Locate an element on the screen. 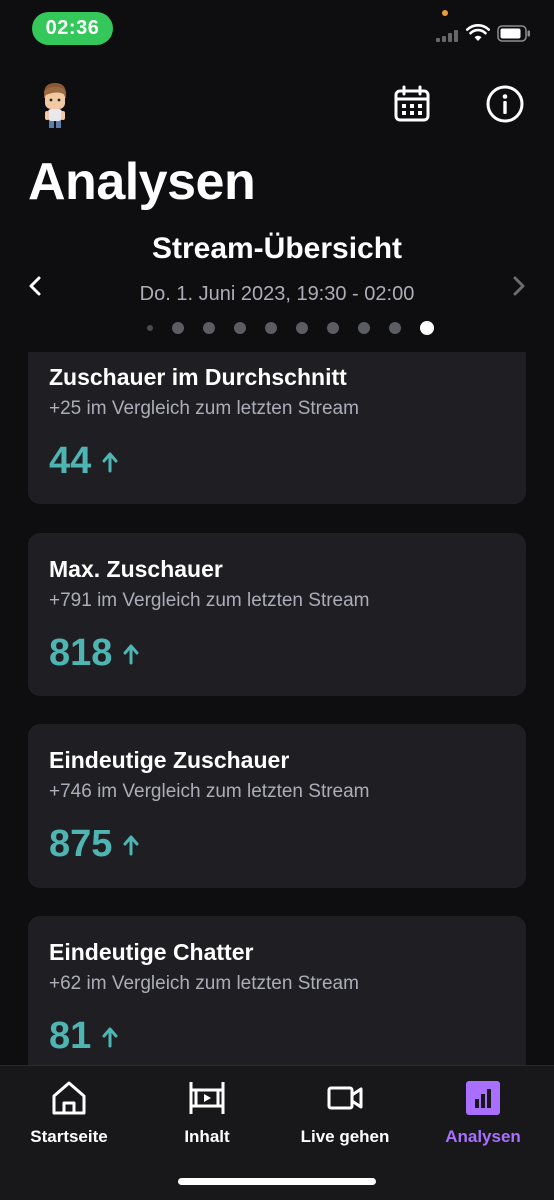 The height and width of the screenshot is (1200, 554). page-indicator is located at coordinates (277, 328).